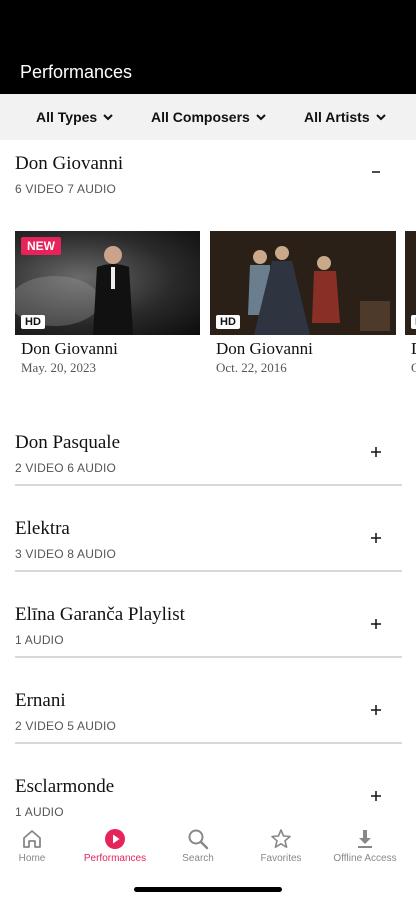 The width and height of the screenshot is (416, 900). What do you see at coordinates (32, 839) in the screenshot?
I see `home-icon` at bounding box center [32, 839].